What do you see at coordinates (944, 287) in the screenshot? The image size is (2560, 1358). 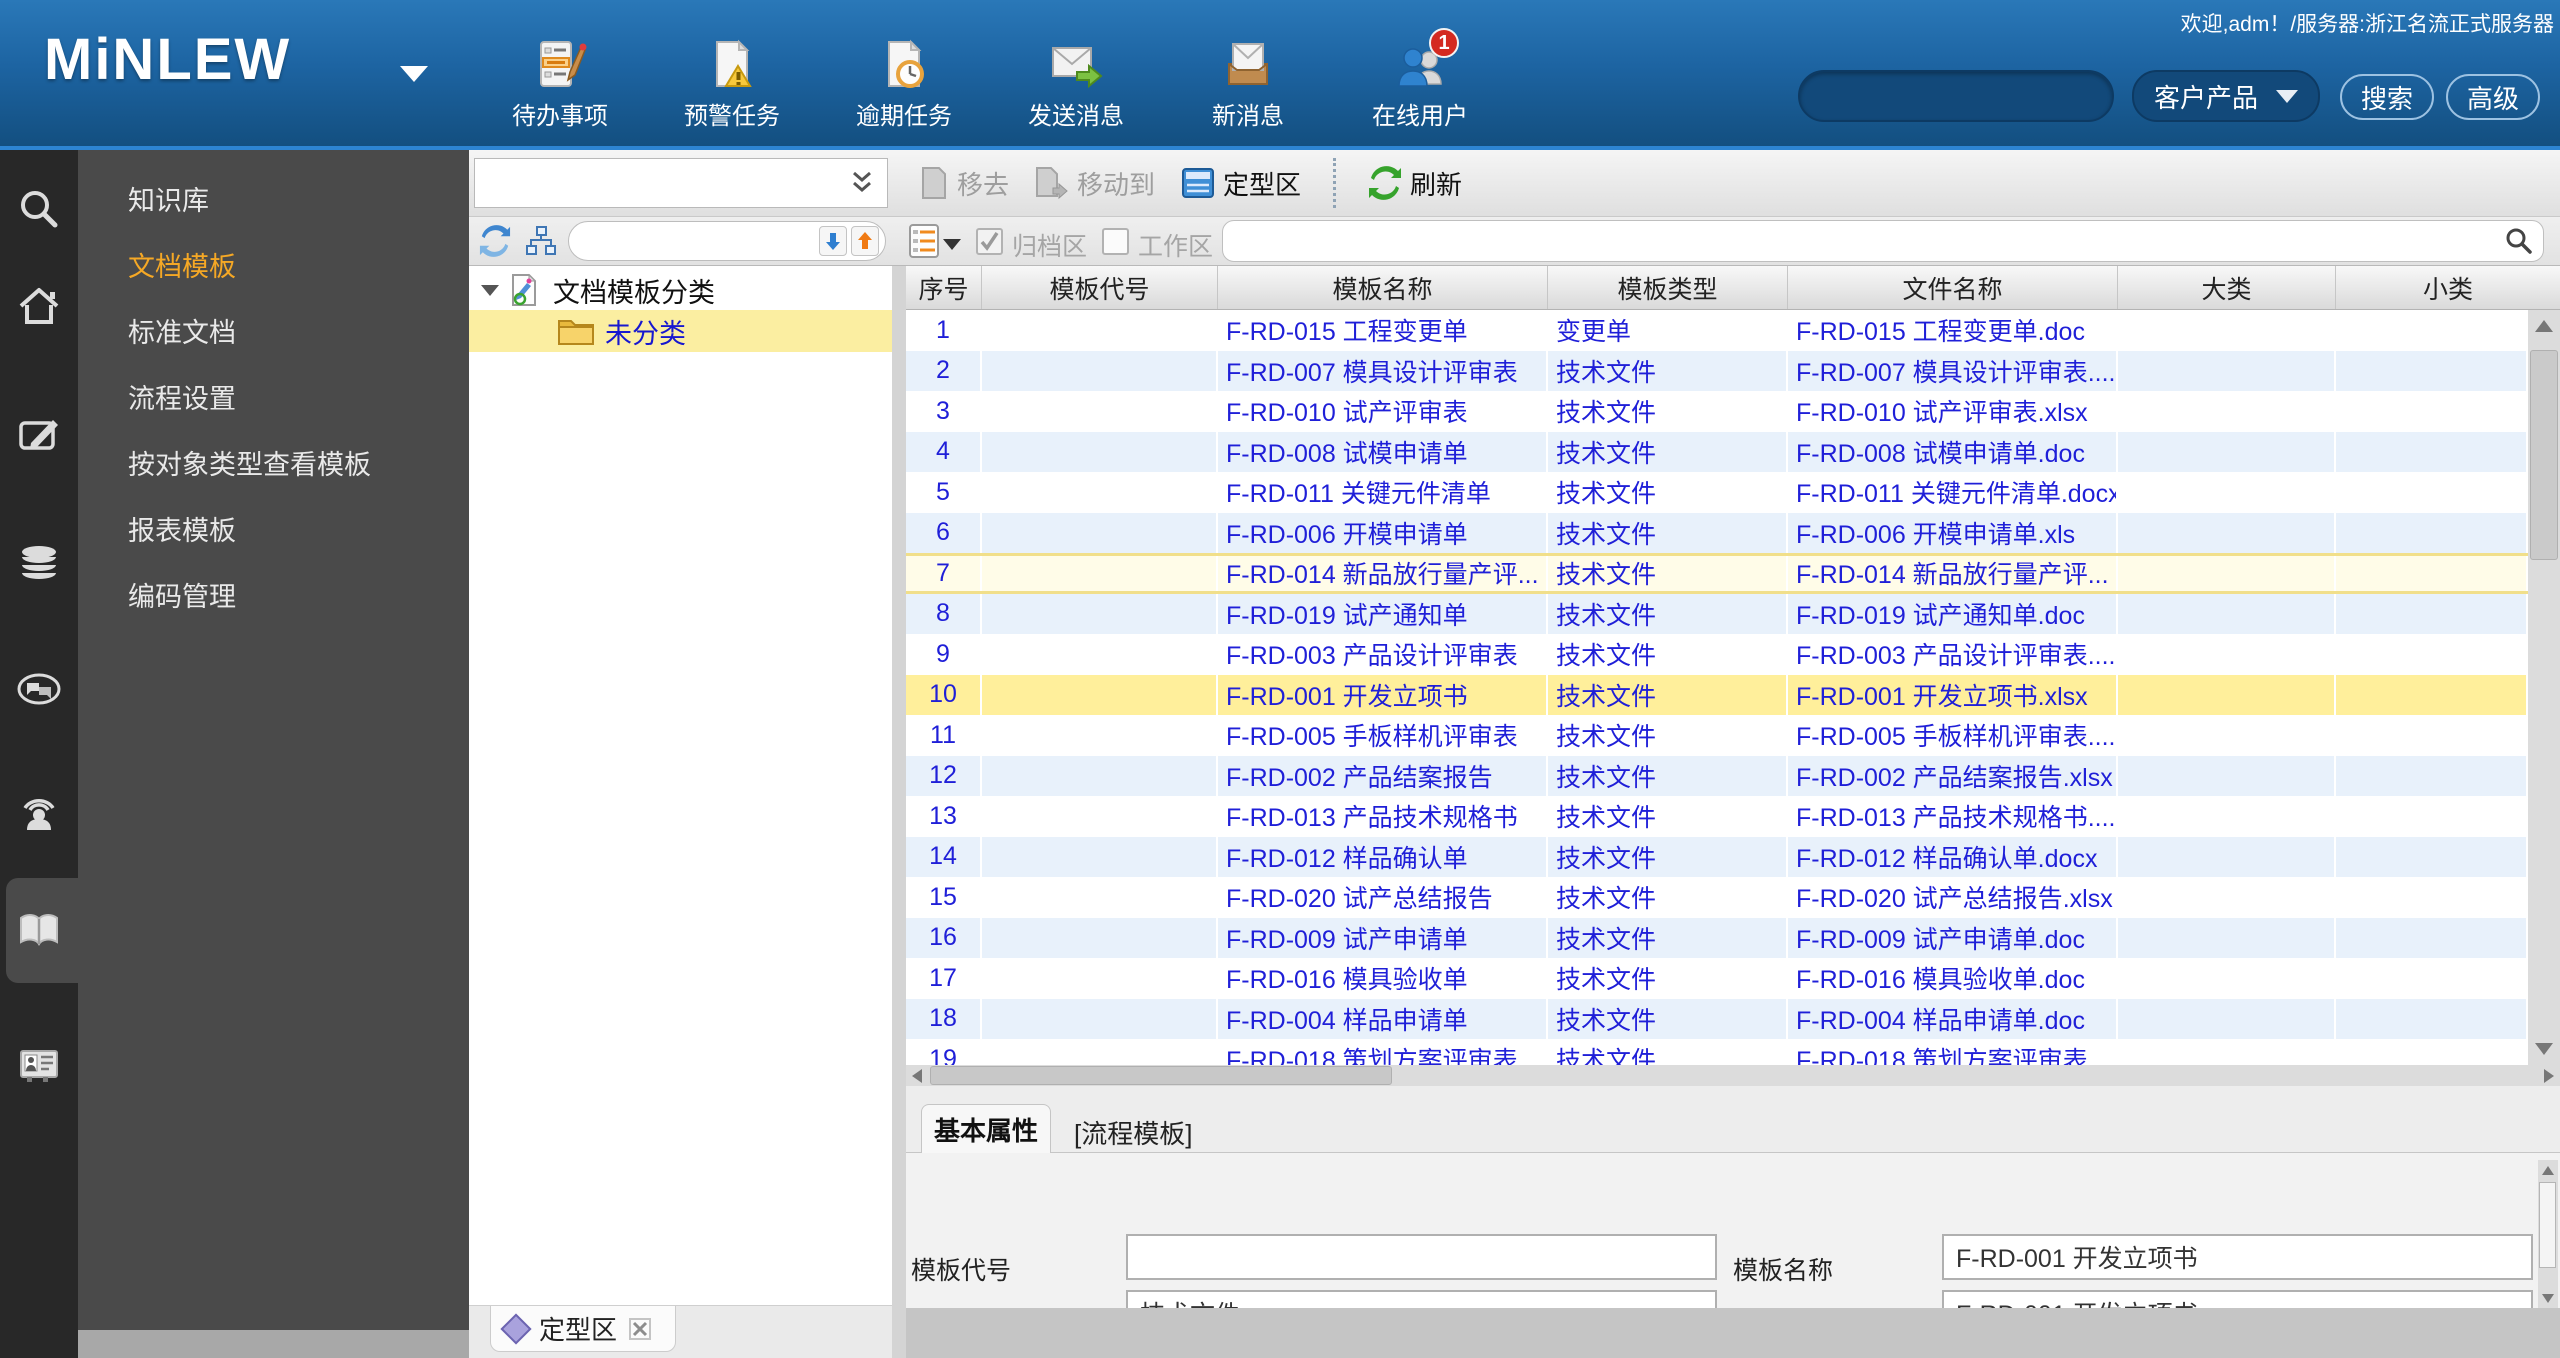 I see `column-header-seq: 序号` at bounding box center [944, 287].